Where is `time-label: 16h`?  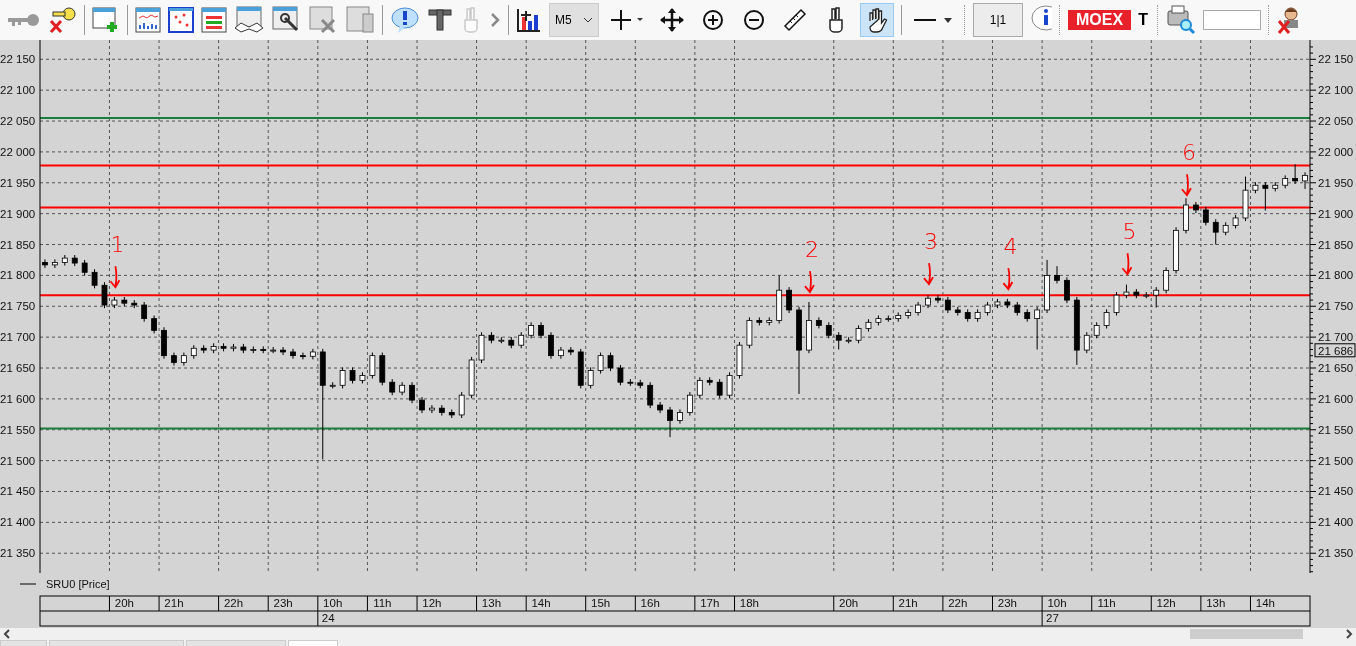 time-label: 16h is located at coordinates (650, 603).